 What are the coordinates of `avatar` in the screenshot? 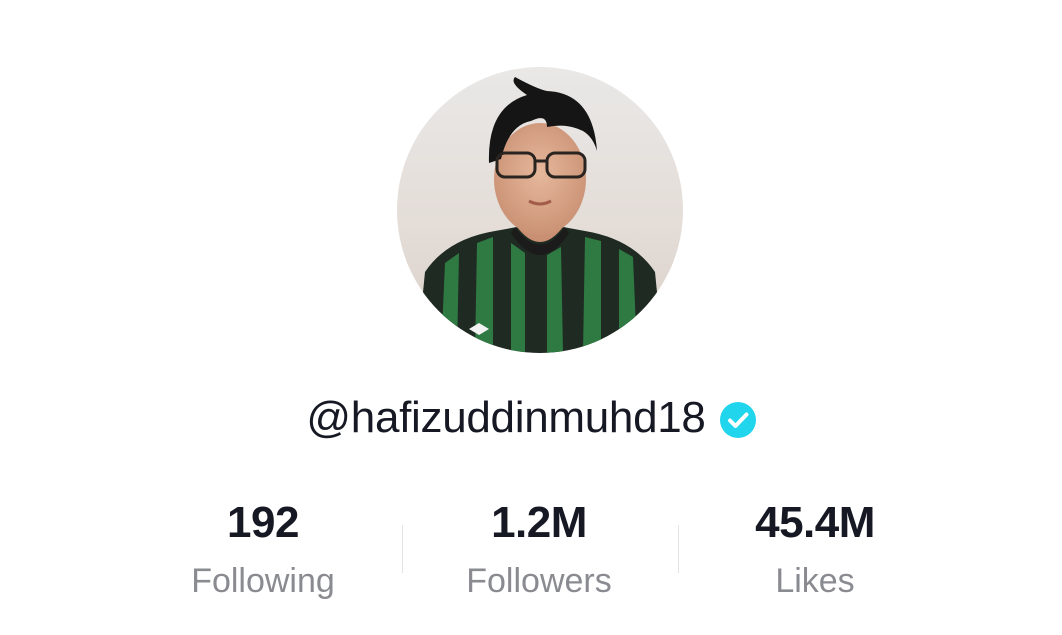 It's located at (540, 210).